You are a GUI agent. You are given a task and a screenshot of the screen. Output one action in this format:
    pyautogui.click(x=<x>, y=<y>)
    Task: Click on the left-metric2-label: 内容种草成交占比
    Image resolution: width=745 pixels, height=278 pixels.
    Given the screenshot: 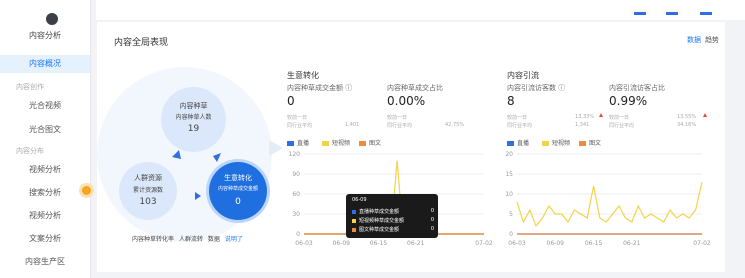 What is the action you would take?
    pyautogui.click(x=415, y=88)
    